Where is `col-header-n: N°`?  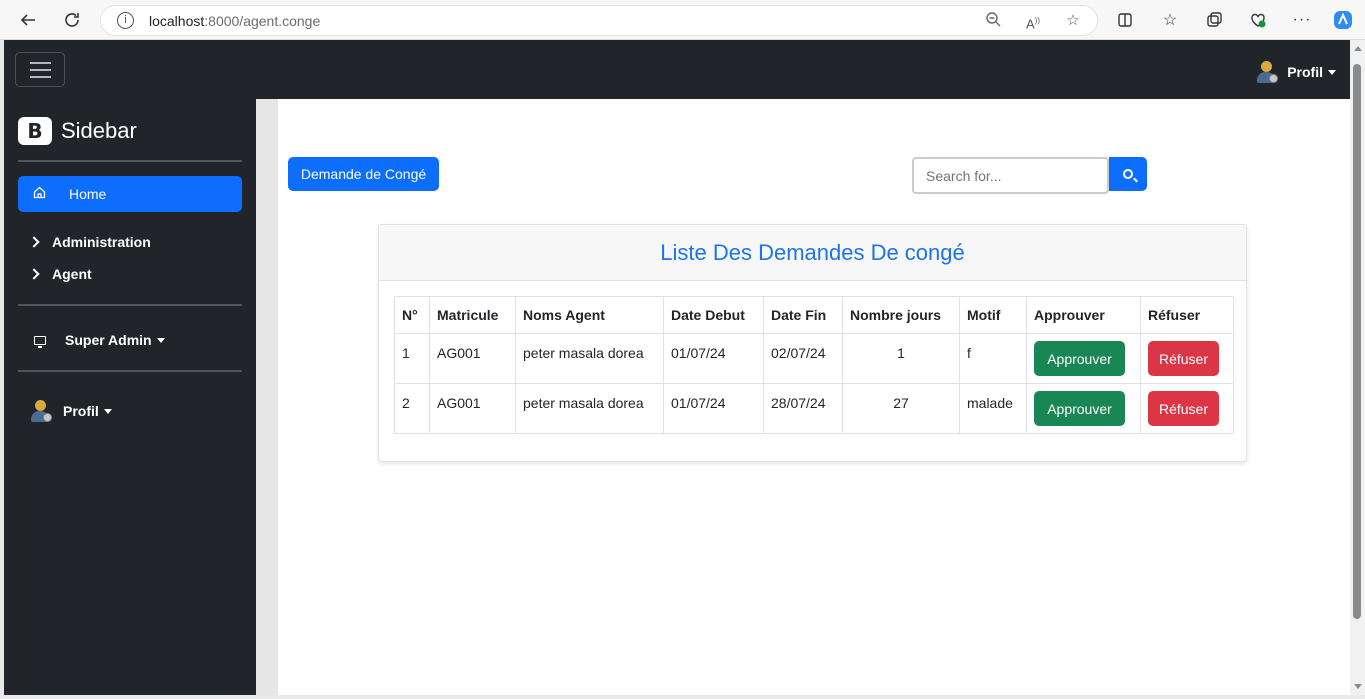 col-header-n: N° is located at coordinates (412, 315).